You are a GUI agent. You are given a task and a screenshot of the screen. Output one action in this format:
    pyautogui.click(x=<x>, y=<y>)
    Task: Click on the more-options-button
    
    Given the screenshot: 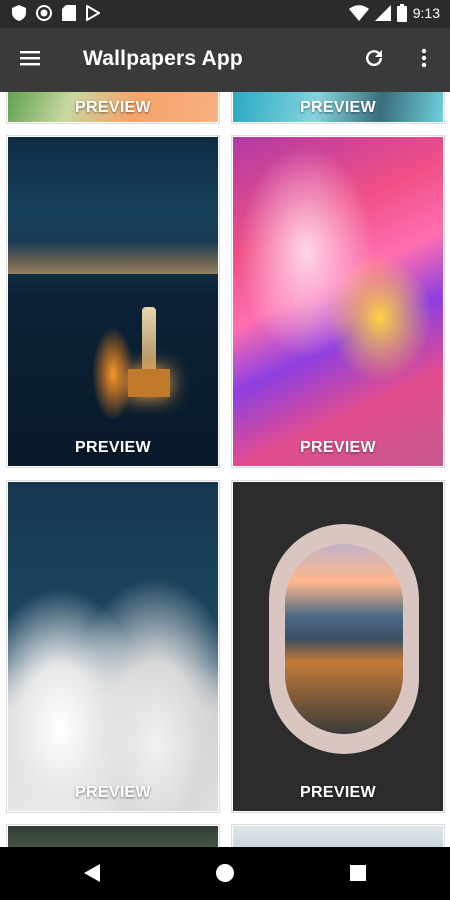 What is the action you would take?
    pyautogui.click(x=424, y=60)
    